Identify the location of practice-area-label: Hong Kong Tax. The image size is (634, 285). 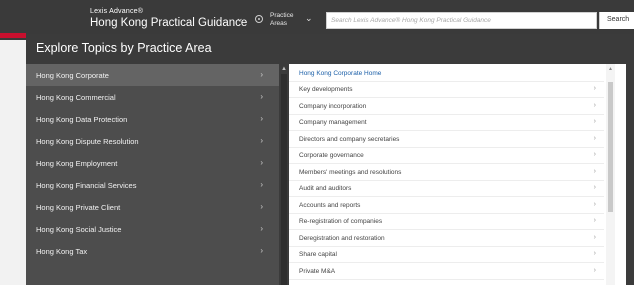
(62, 251).